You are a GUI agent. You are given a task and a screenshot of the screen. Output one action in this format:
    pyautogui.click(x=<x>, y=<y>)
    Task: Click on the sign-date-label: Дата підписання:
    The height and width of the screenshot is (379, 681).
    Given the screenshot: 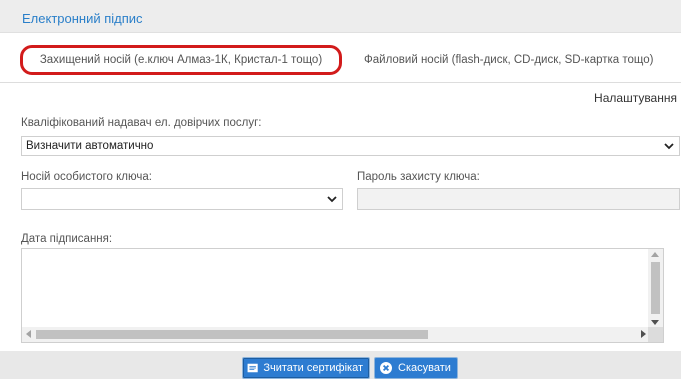 What is the action you would take?
    pyautogui.click(x=67, y=239)
    